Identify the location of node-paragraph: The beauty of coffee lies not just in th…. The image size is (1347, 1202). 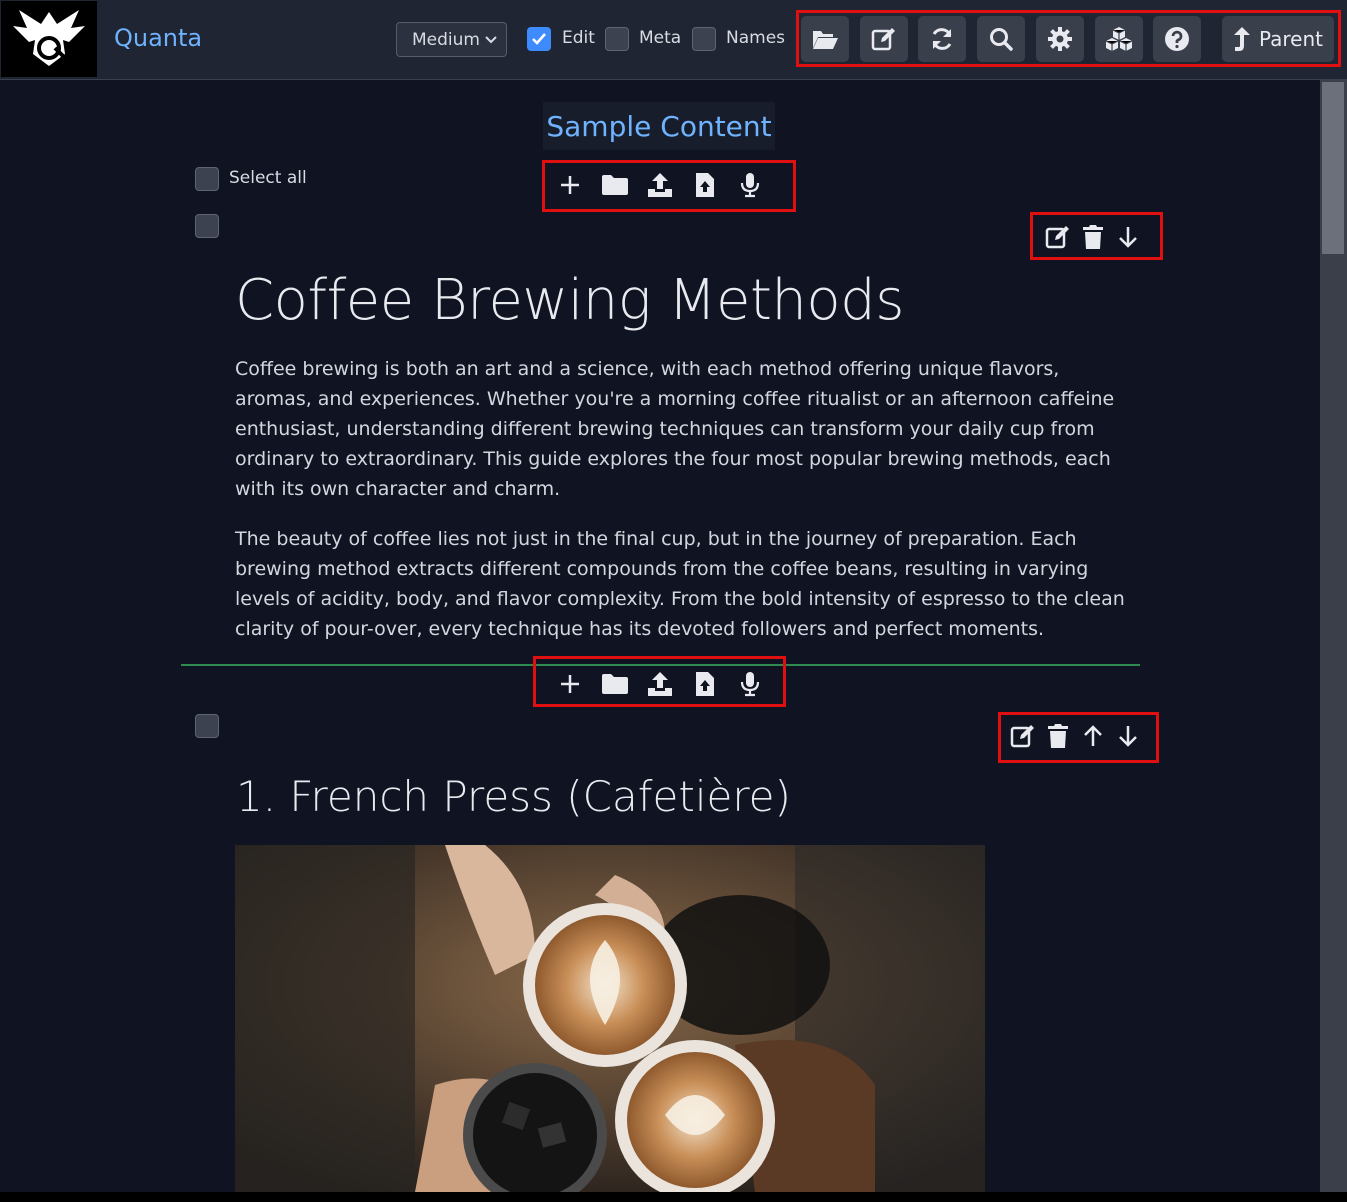
(680, 584).